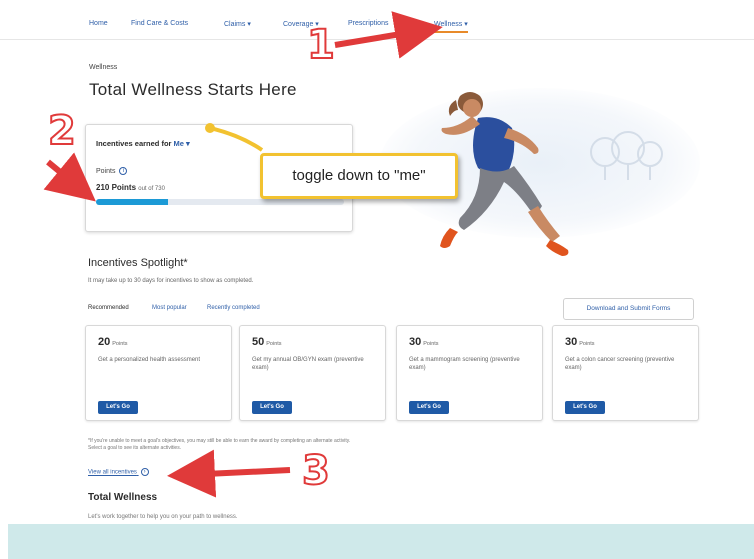 The image size is (754, 559). What do you see at coordinates (237, 24) in the screenshot?
I see `nav-claims: Claims ▾` at bounding box center [237, 24].